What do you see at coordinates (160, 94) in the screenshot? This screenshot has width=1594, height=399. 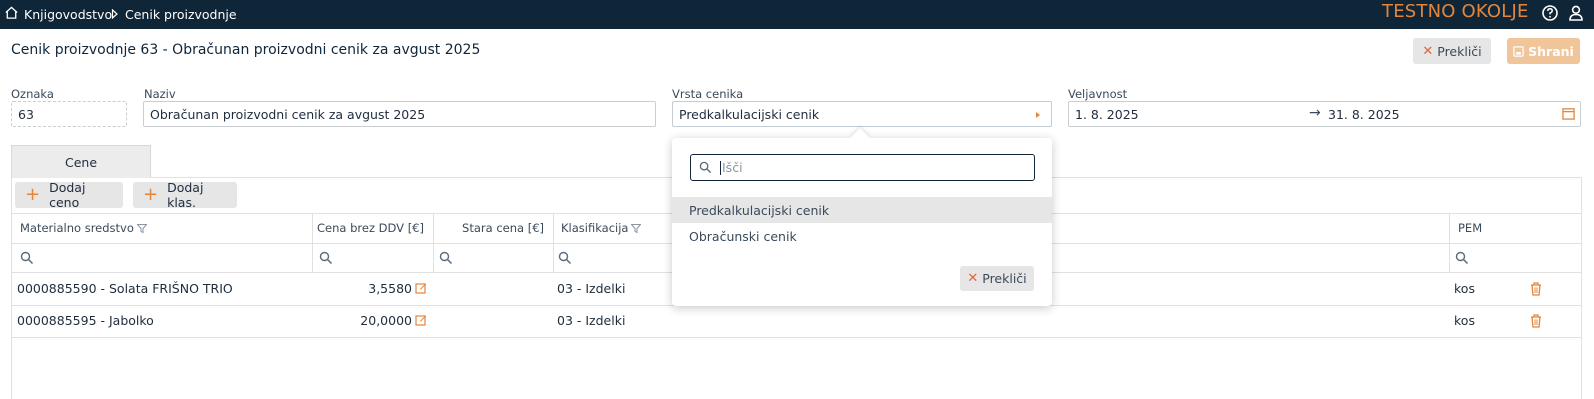 I see `naziv-label: Naziv` at bounding box center [160, 94].